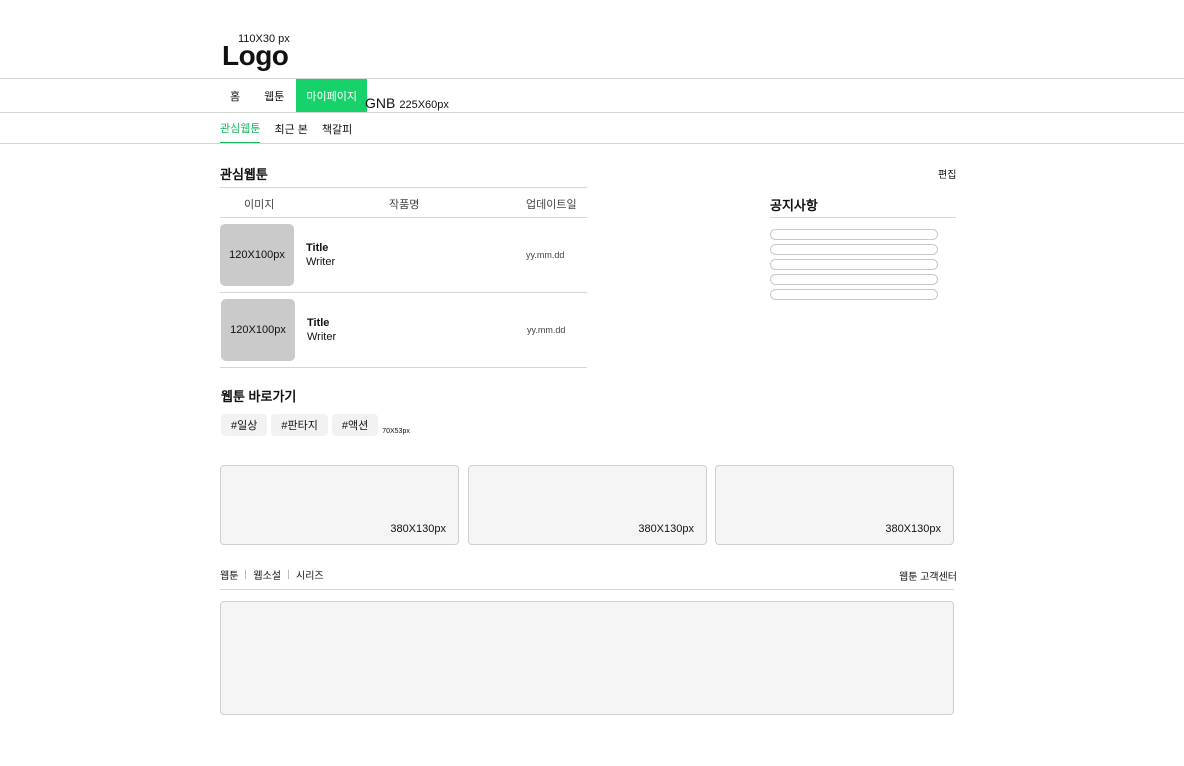 This screenshot has height=766, width=1184. Describe the element at coordinates (273, 95) in the screenshot. I see `gnb-item-webtoon: 웹툰` at that location.